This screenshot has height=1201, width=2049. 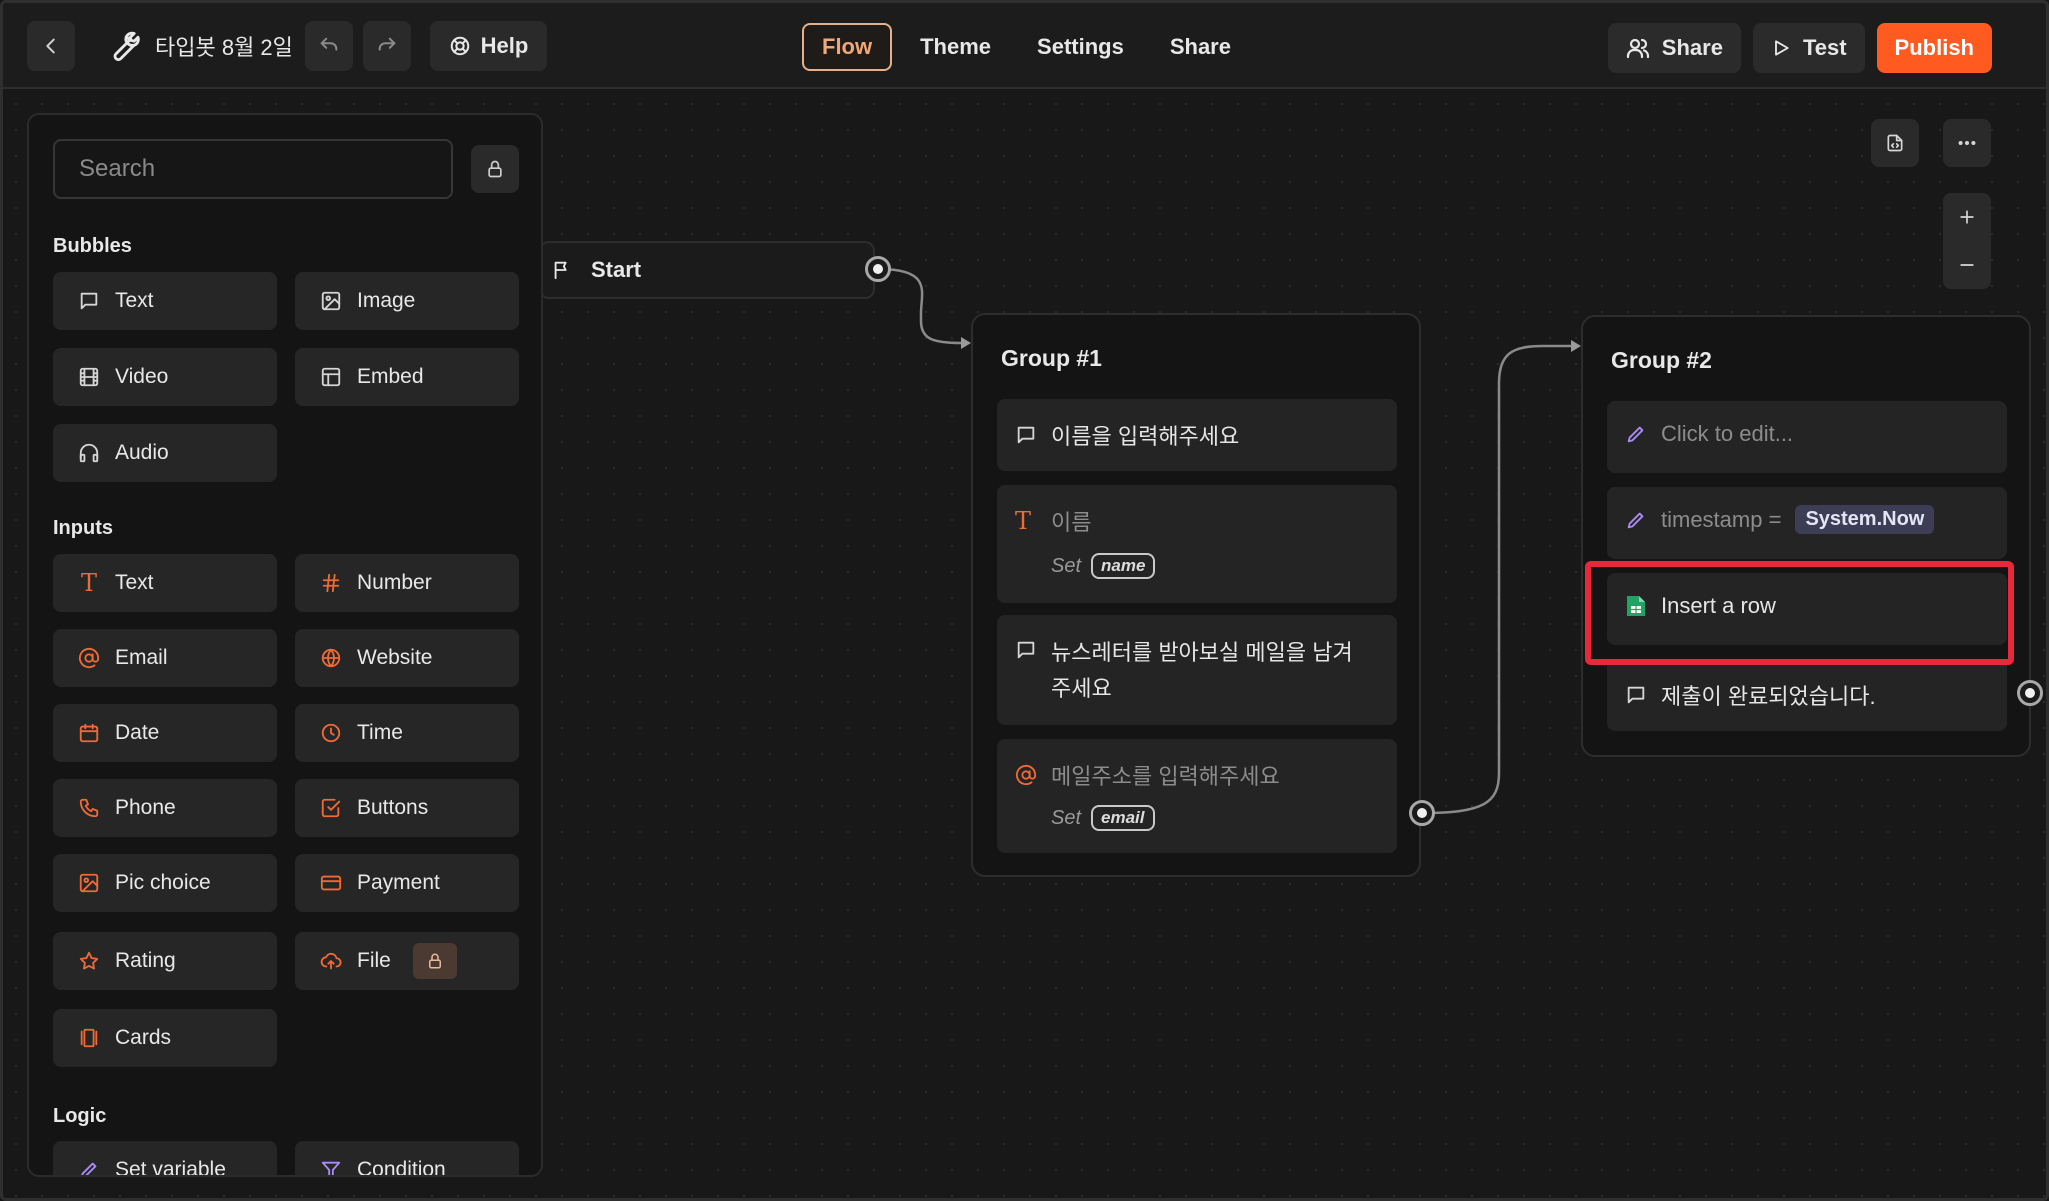 What do you see at coordinates (331, 961) in the screenshot?
I see `upload-cloud-icon` at bounding box center [331, 961].